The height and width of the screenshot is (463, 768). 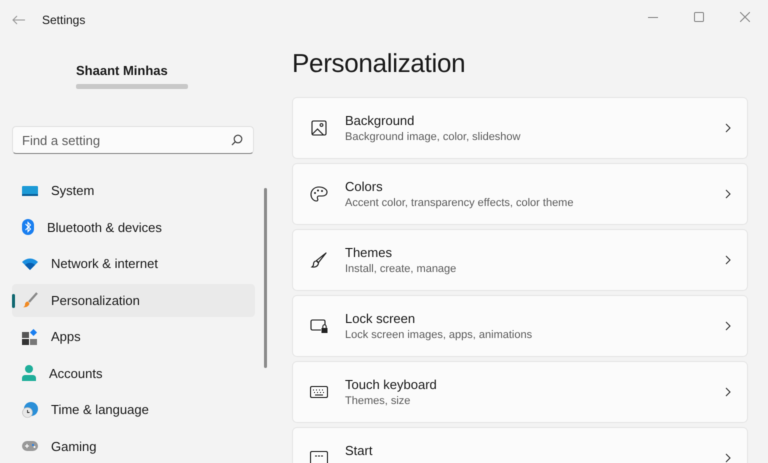 I want to click on sidebar-item: Network & internet, so click(x=133, y=263).